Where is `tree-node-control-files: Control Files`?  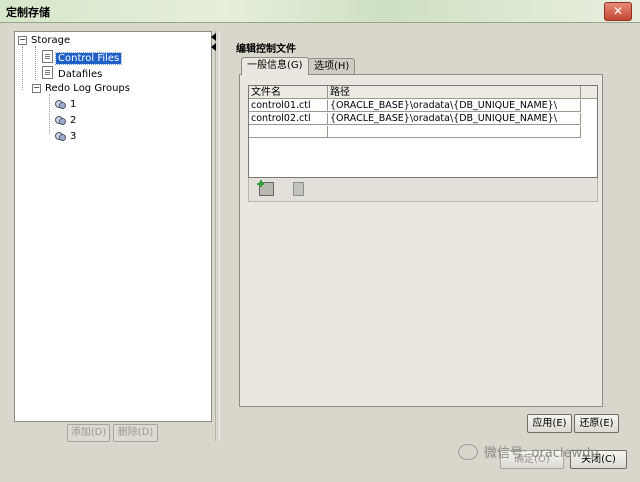
tree-node-control-files: Control Files is located at coordinates (82, 57).